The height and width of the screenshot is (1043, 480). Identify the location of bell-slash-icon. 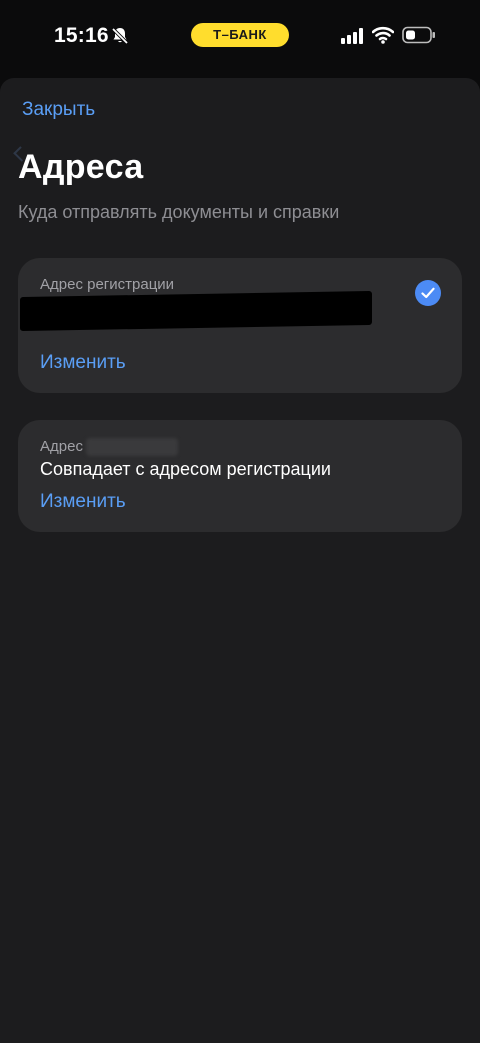
(120, 36).